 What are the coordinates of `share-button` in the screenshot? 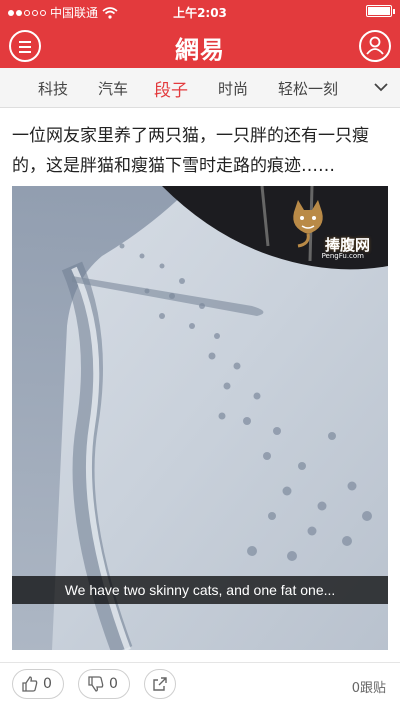 It's located at (160, 684).